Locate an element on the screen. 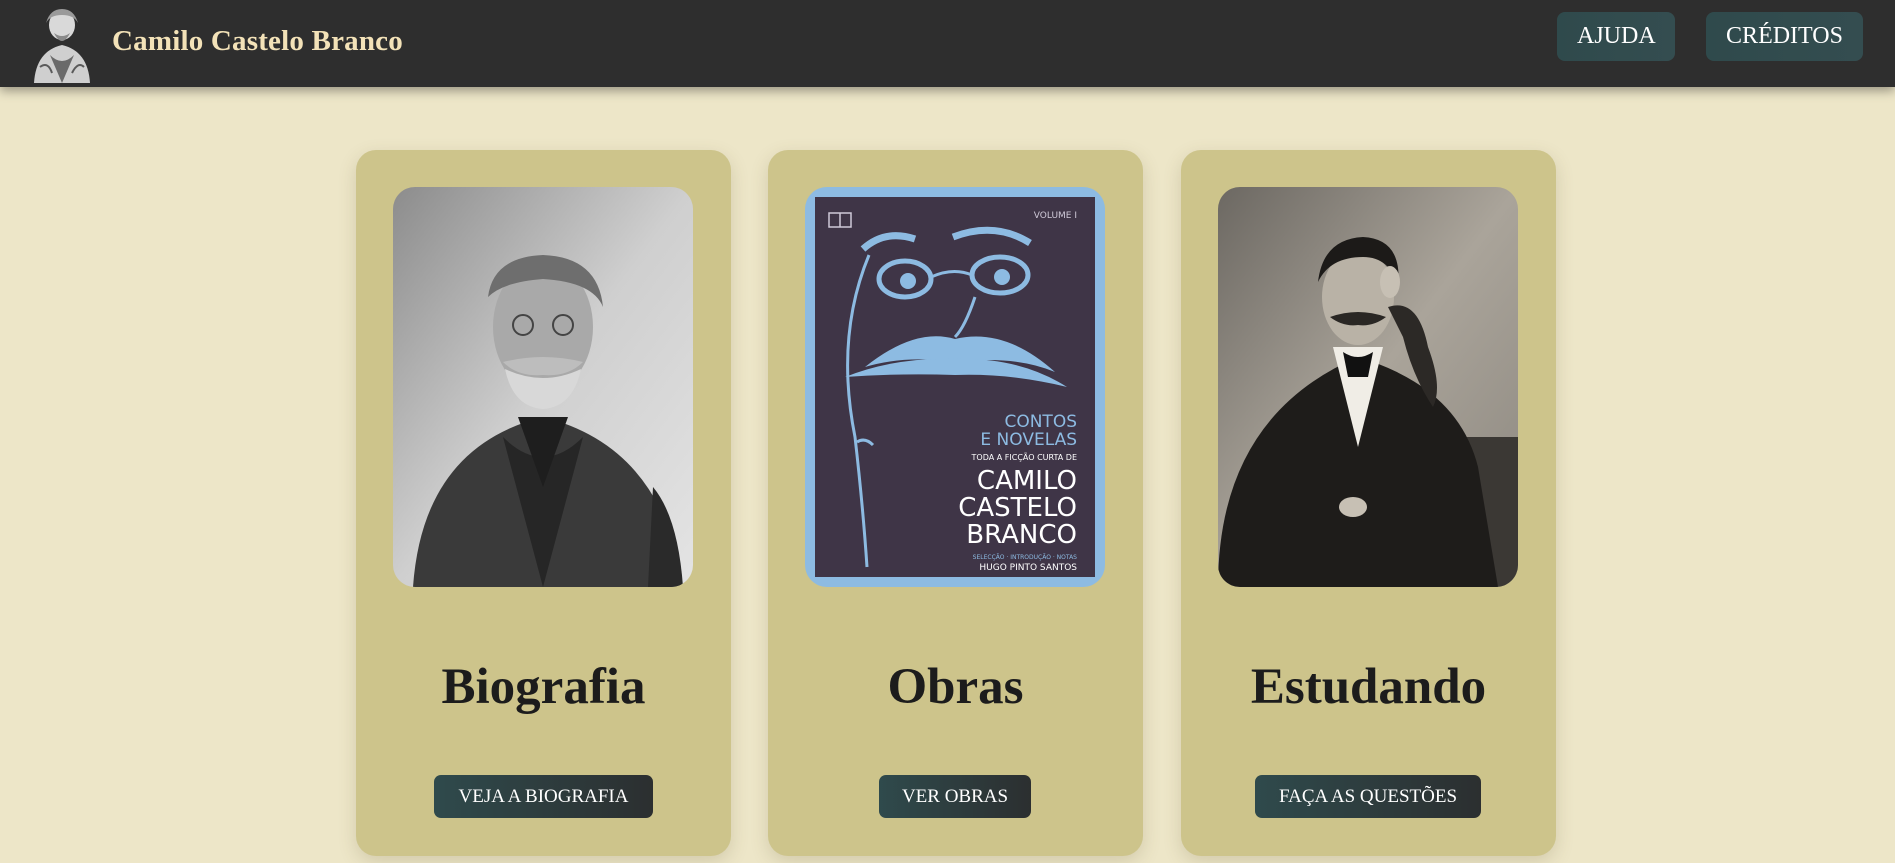 Image resolution: width=1895 pixels, height=863 pixels. card-title: Biografia is located at coordinates (543, 687).